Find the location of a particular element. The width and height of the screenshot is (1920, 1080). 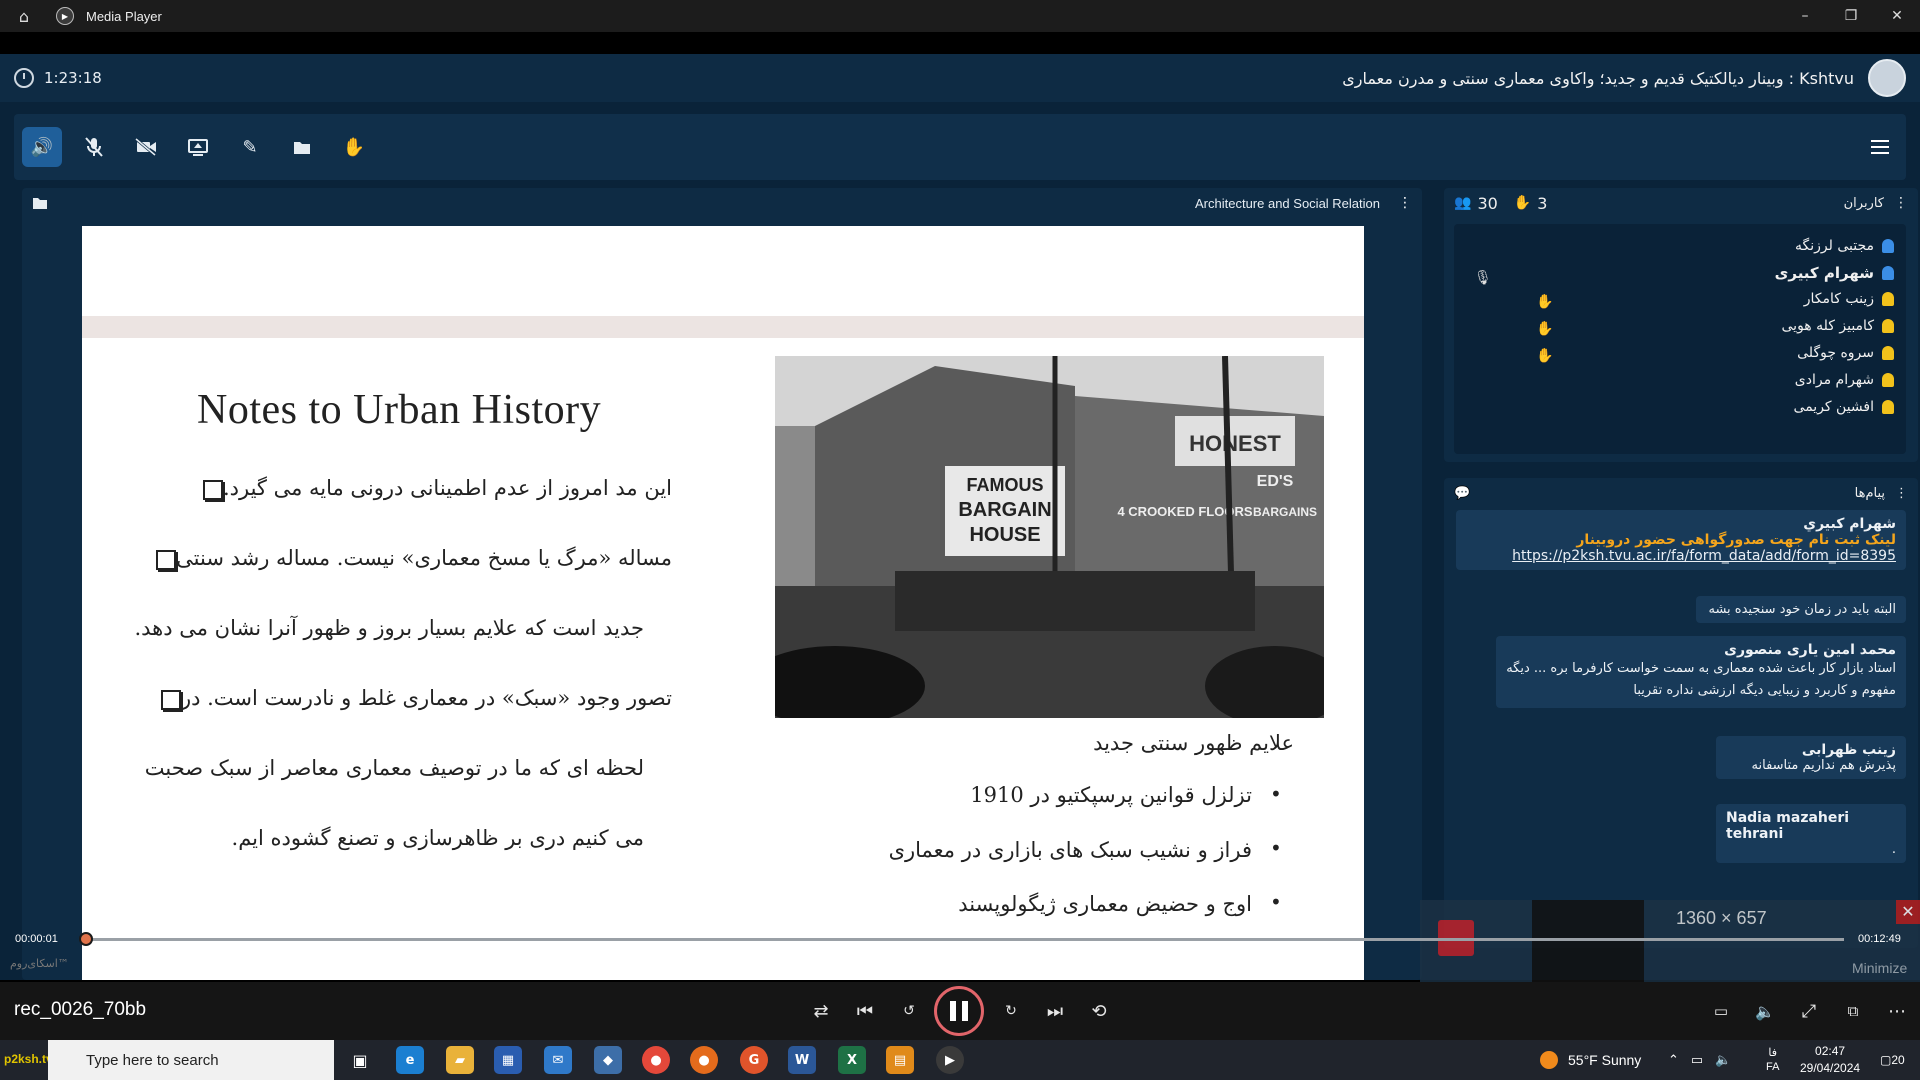

weather-widget: 55°F Sunny is located at coordinates (1590, 1060).